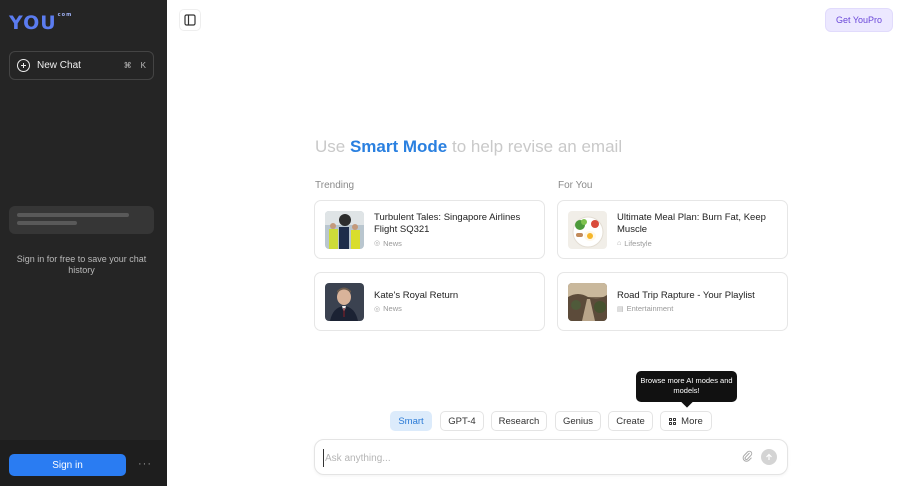 This screenshot has height=486, width=900. I want to click on arrow-up-icon, so click(769, 456).